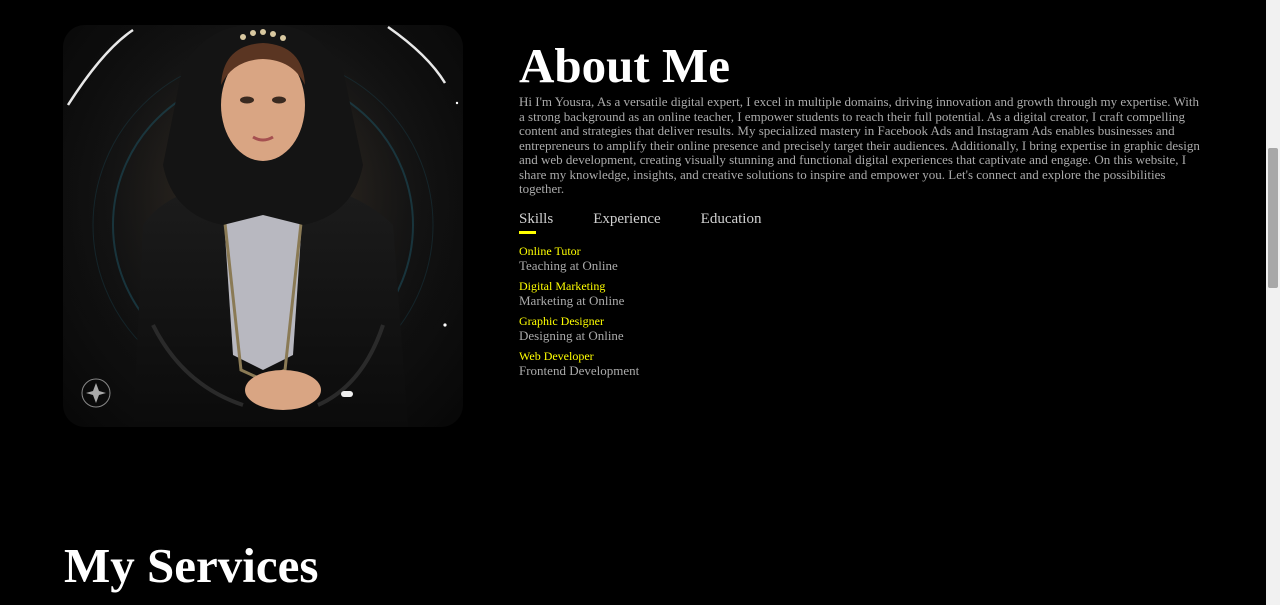 Image resolution: width=1280 pixels, height=605 pixels. What do you see at coordinates (860, 328) in the screenshot?
I see `list-item: Graphic Designer Designing at Online` at bounding box center [860, 328].